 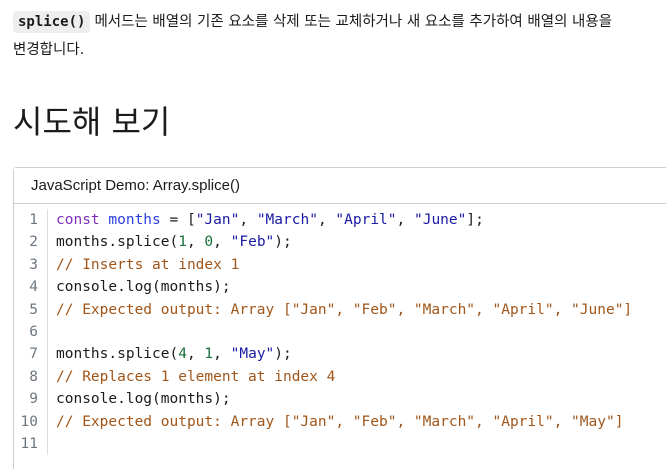 I want to click on demo-title: JavaScript Demo: Array.splice(), so click(x=340, y=186).